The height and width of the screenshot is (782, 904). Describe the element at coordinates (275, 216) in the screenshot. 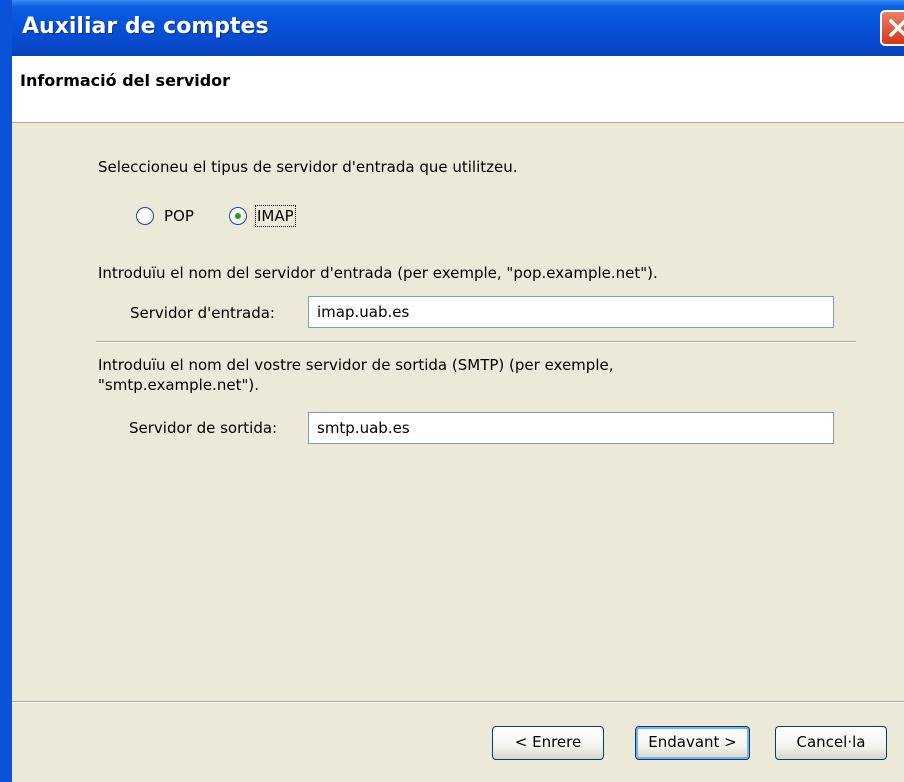

I see `radio-imap-label: IMAP` at that location.